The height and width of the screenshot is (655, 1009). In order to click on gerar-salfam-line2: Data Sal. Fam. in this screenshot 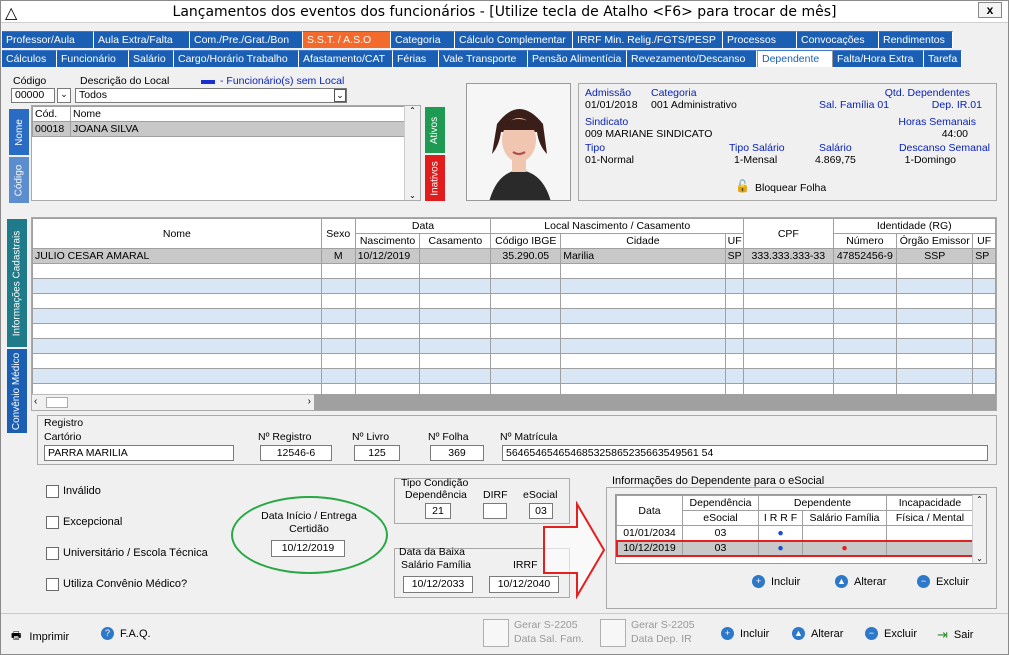, I will do `click(549, 639)`.